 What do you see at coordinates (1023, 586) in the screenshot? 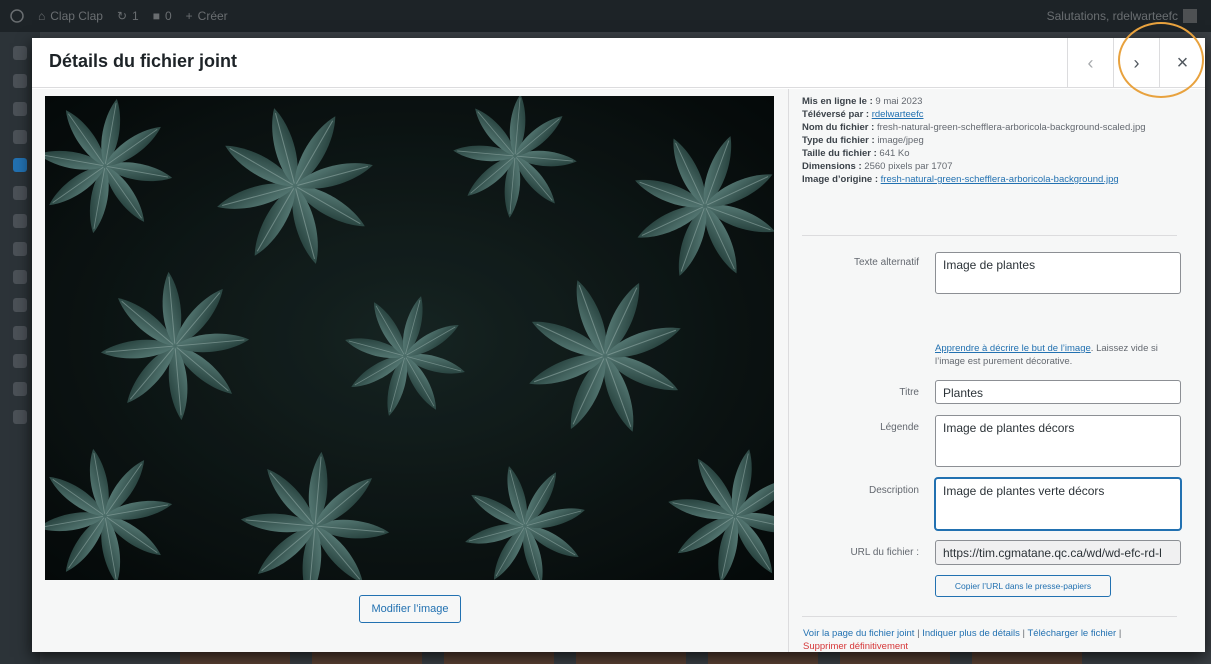
I see `copy-url-button: Copier l’URL dans le presse-papiers` at bounding box center [1023, 586].